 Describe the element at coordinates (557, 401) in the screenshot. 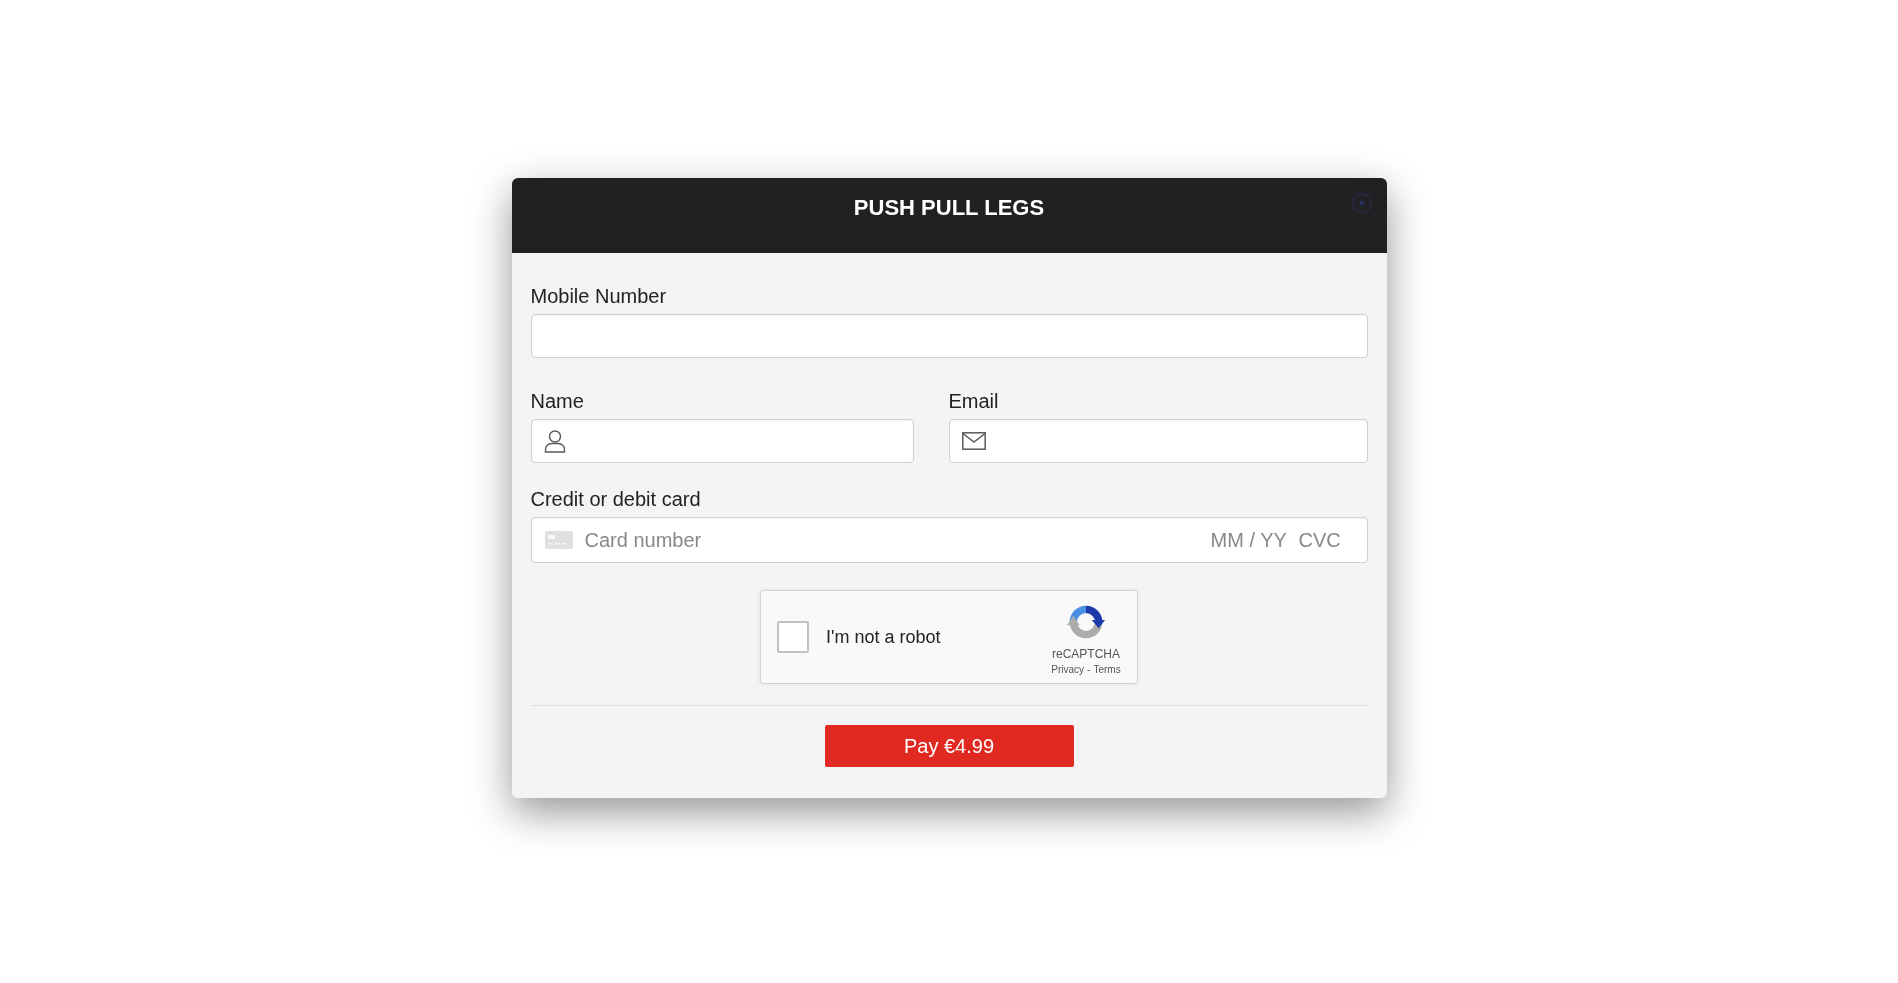

I see `field-label: Name` at that location.